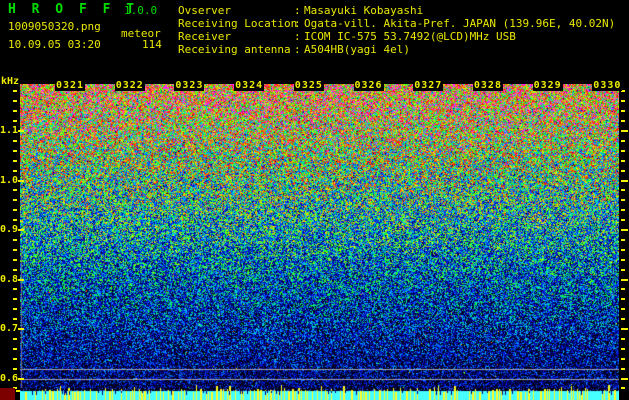 Image resolution: width=629 pixels, height=400 pixels. Describe the element at coordinates (308, 85) in the screenshot. I see `time-label: 0325` at that location.